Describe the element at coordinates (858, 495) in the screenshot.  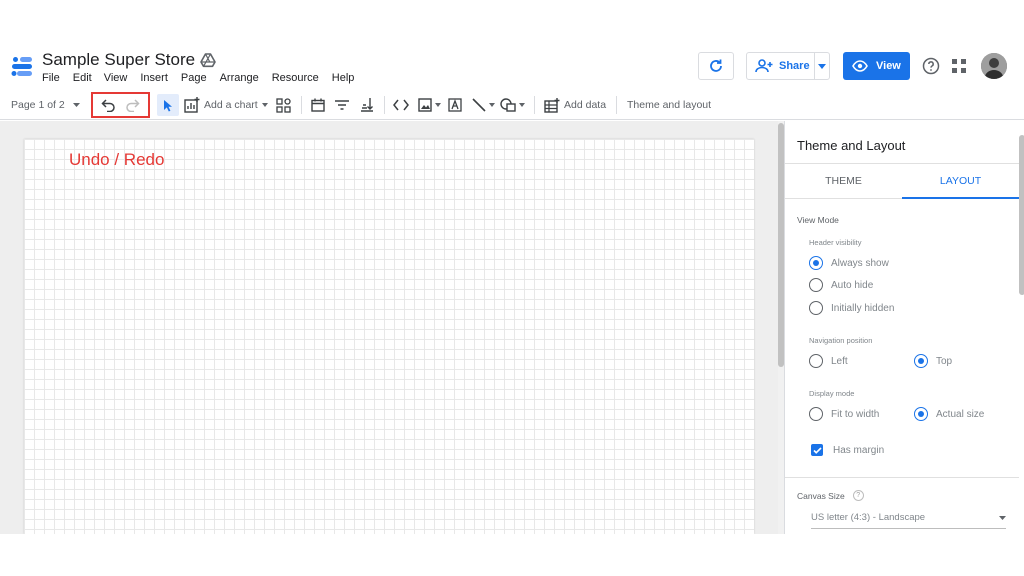
I see `help-question-icon: ?` at that location.